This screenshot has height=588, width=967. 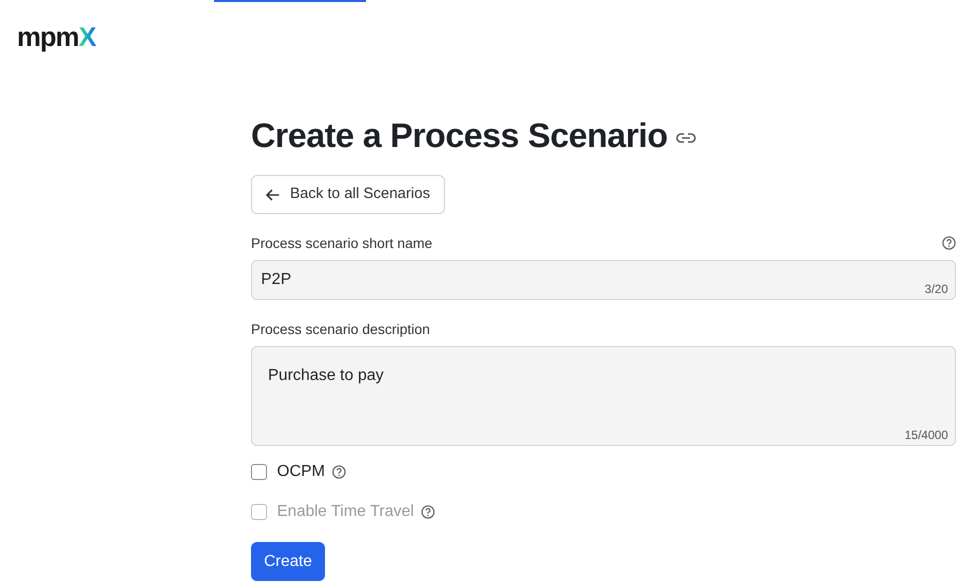 I want to click on input-field: P2P 3/20, so click(x=603, y=280).